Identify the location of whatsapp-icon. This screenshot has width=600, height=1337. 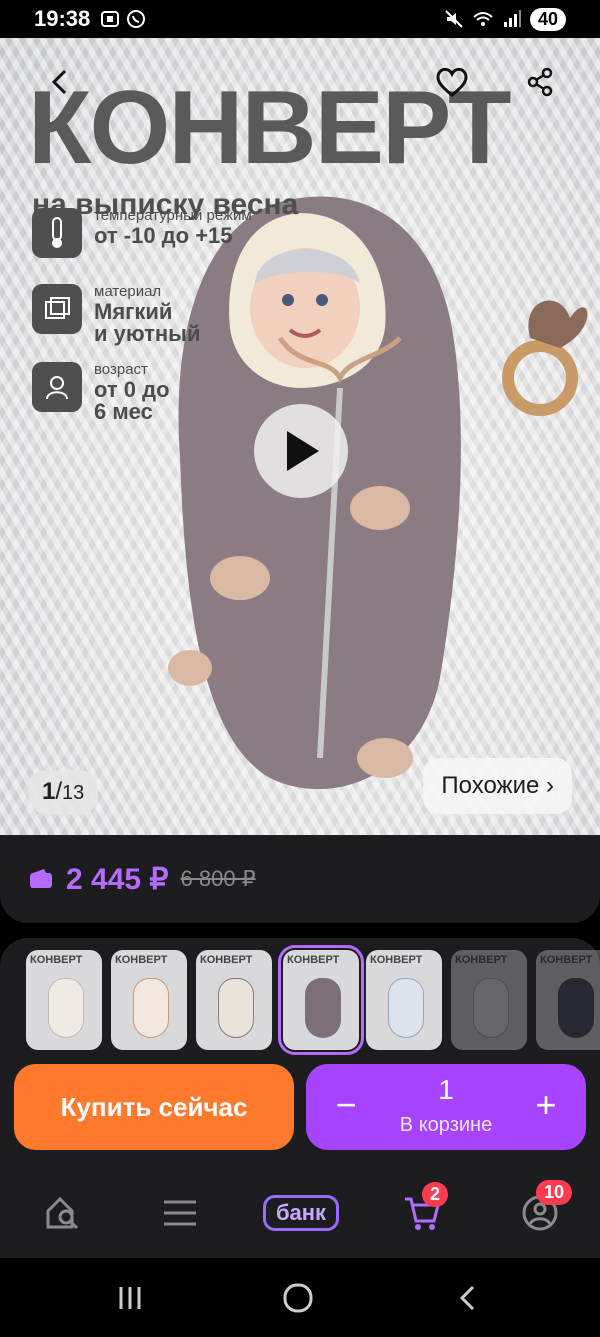
(136, 19).